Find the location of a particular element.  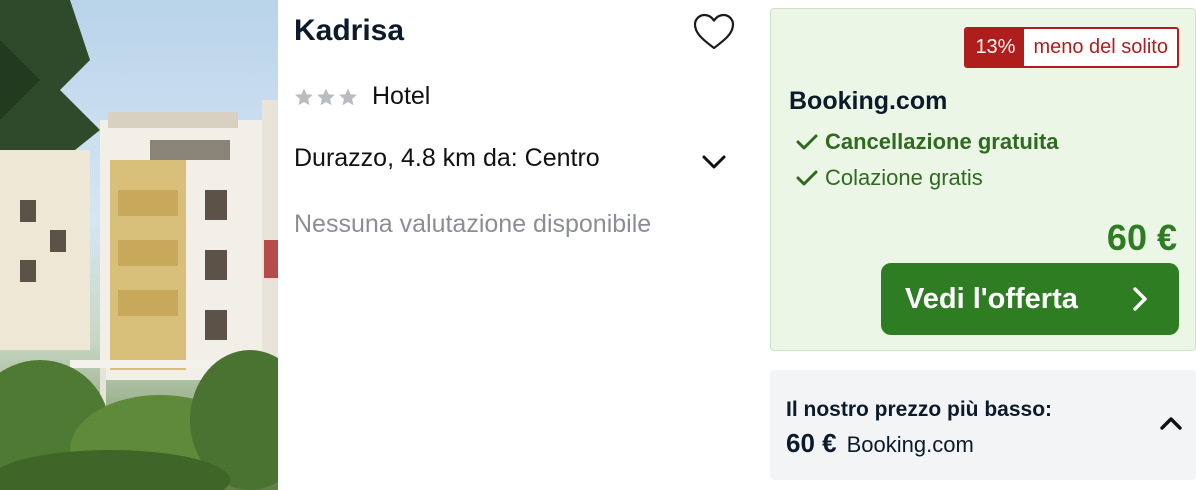

feature-free-cancellation: Cancellazione gratuita is located at coordinates (927, 142).